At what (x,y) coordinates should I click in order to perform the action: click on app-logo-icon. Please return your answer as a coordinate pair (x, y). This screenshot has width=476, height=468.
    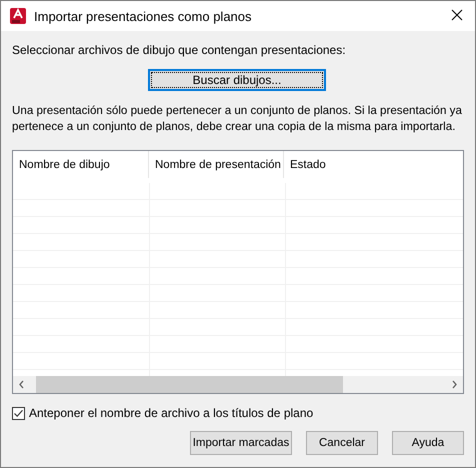
    Looking at the image, I should click on (18, 16).